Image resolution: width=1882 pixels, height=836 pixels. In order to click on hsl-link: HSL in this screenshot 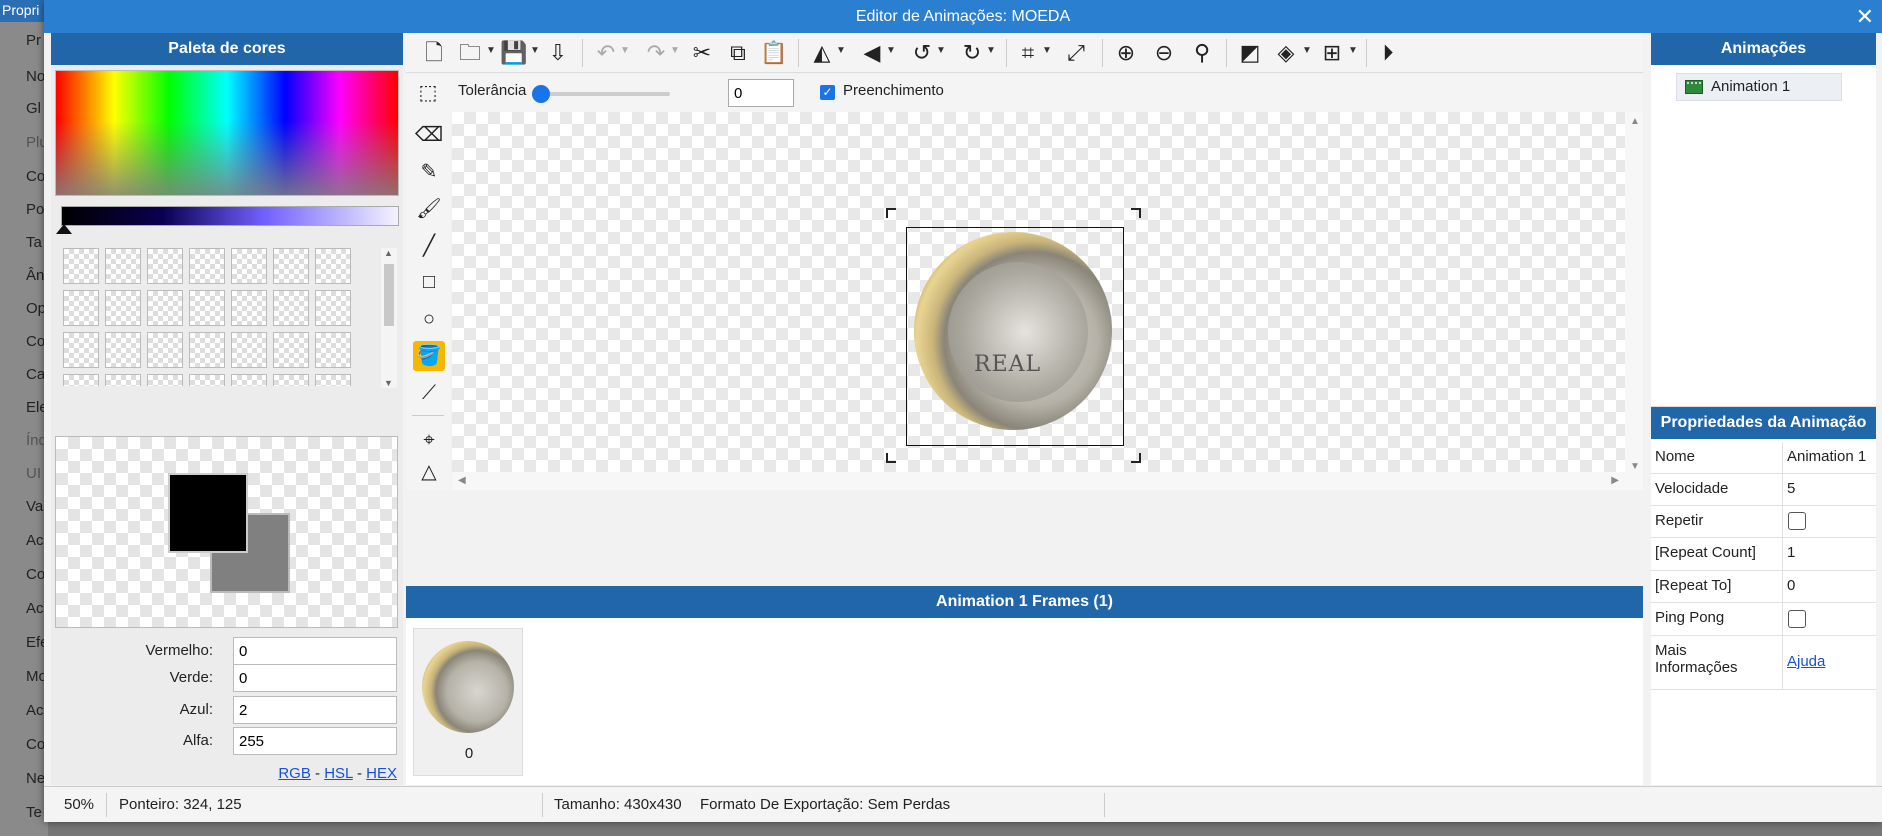, I will do `click(338, 773)`.